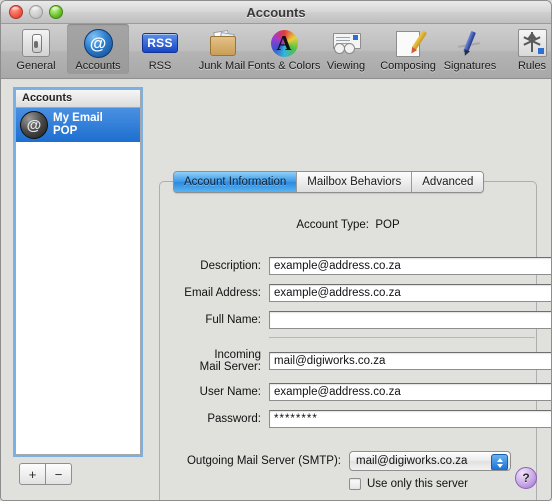  Describe the element at coordinates (532, 66) in the screenshot. I see `toolbar-label-rules: Rules` at that location.